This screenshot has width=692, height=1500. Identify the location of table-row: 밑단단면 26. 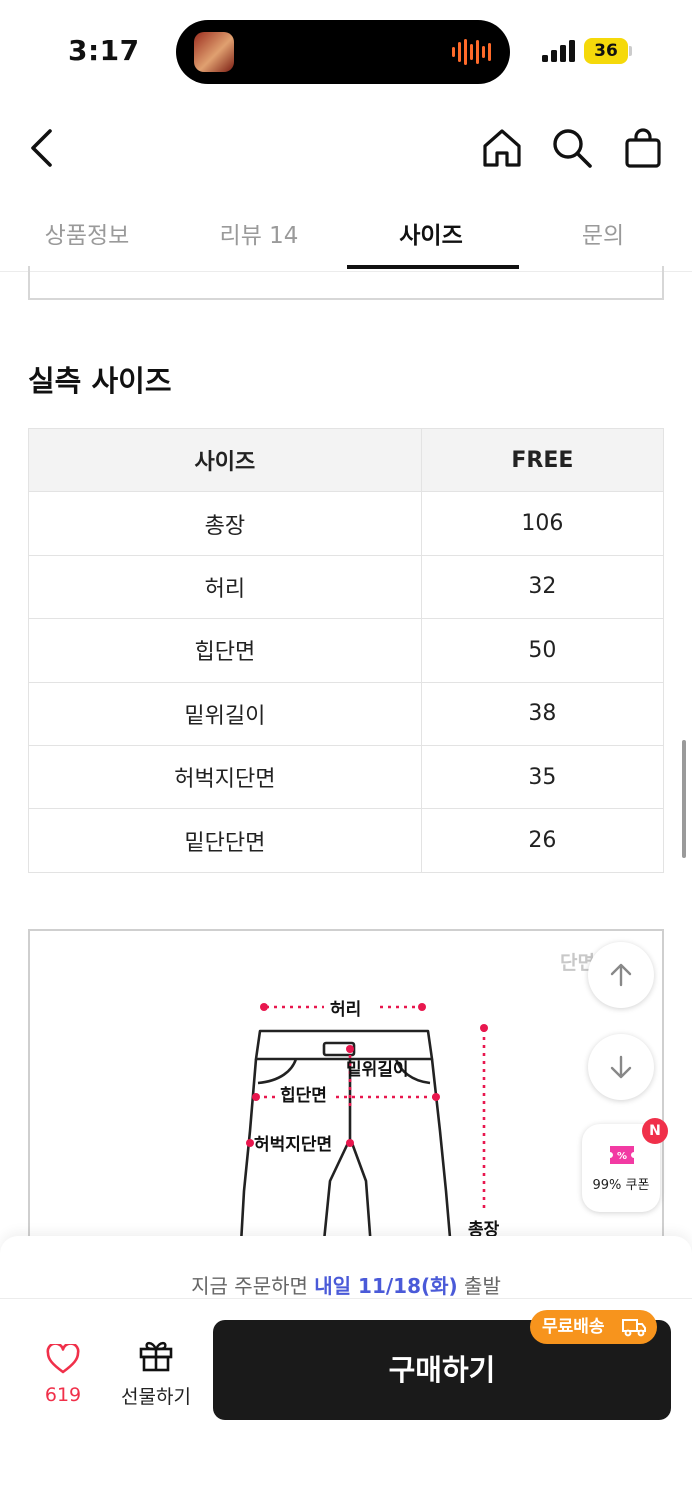
(346, 840).